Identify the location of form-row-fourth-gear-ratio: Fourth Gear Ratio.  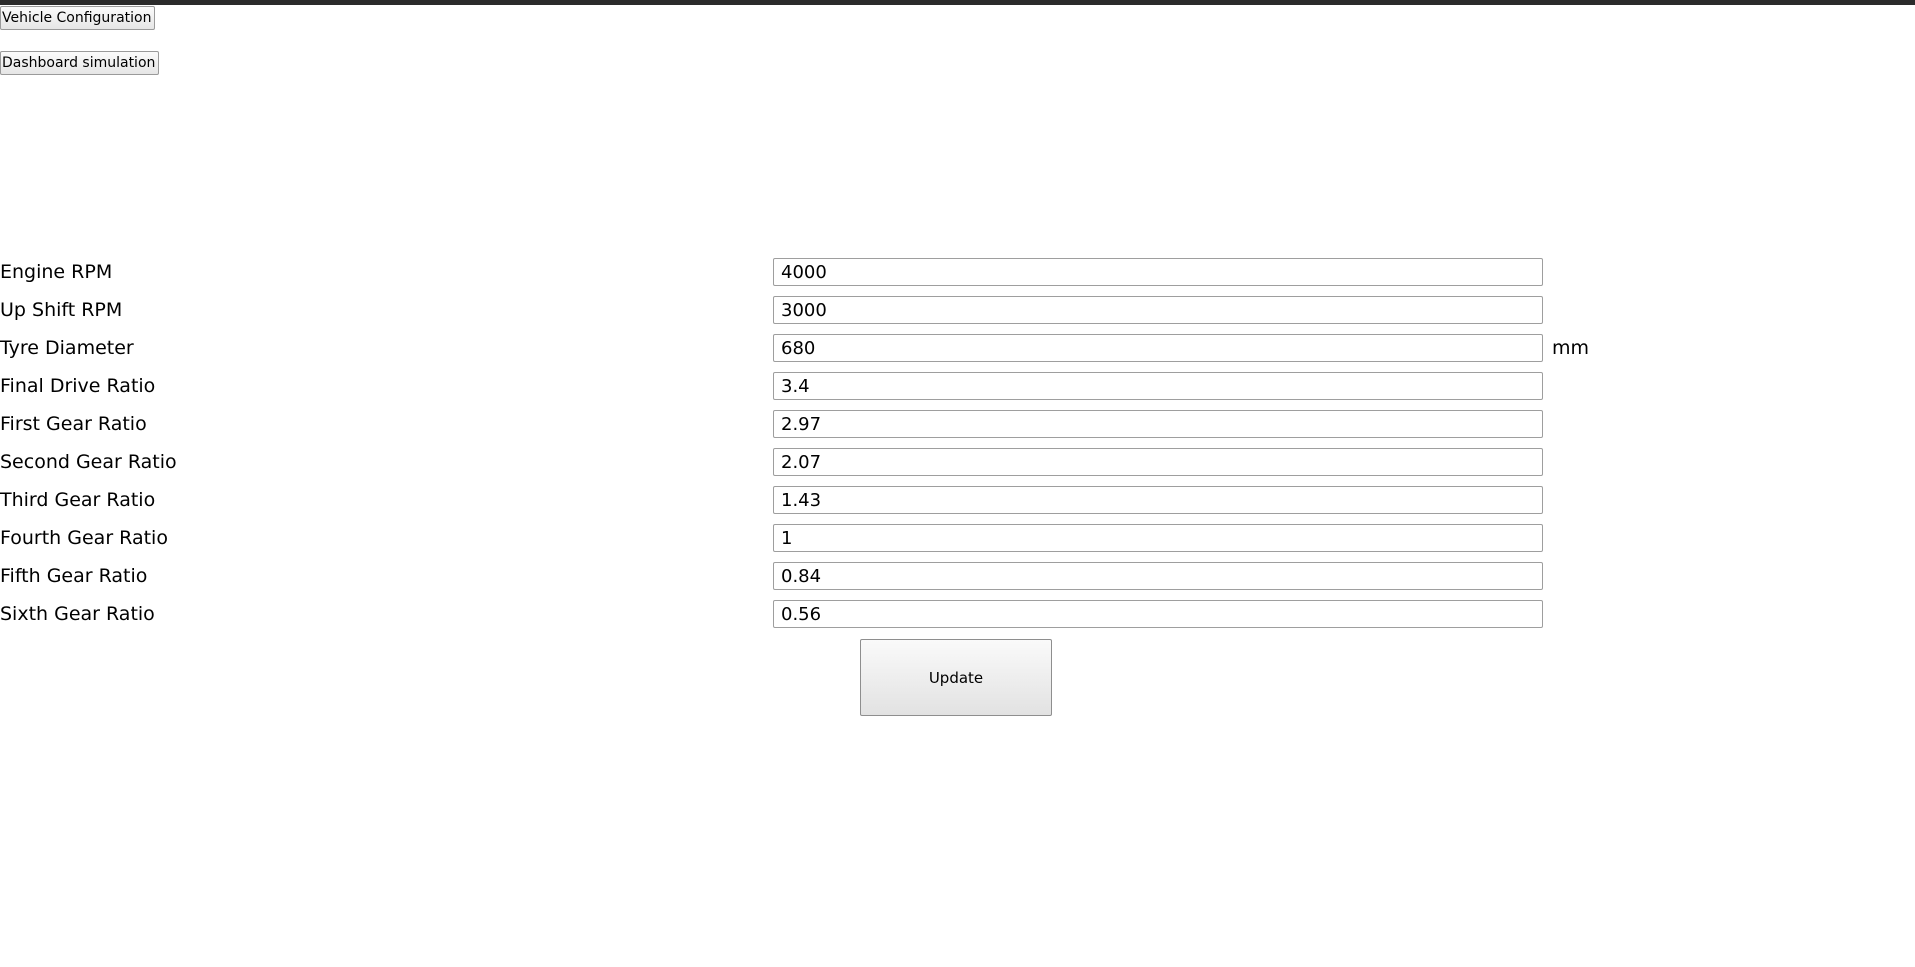
(820, 538).